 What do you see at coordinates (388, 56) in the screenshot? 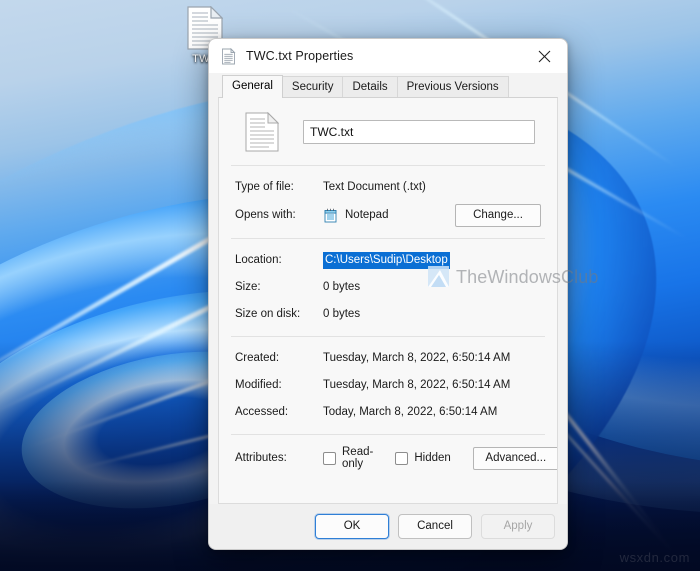
I see `dialog-titlebar: TWC.txt Properties` at bounding box center [388, 56].